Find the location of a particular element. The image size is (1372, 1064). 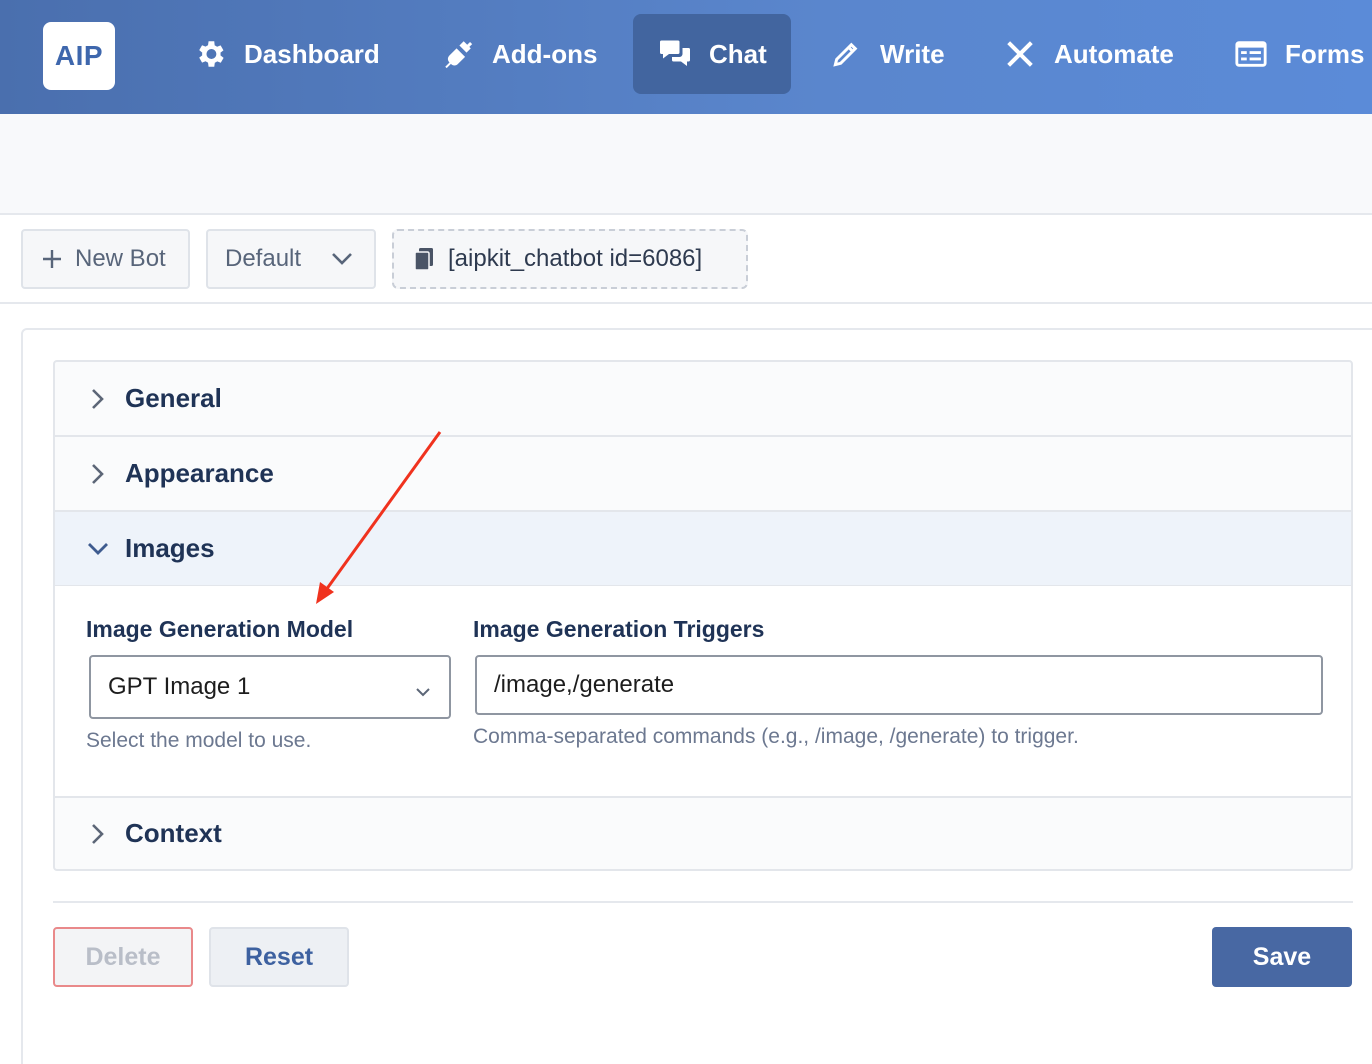

accordion-title: Context is located at coordinates (173, 833).